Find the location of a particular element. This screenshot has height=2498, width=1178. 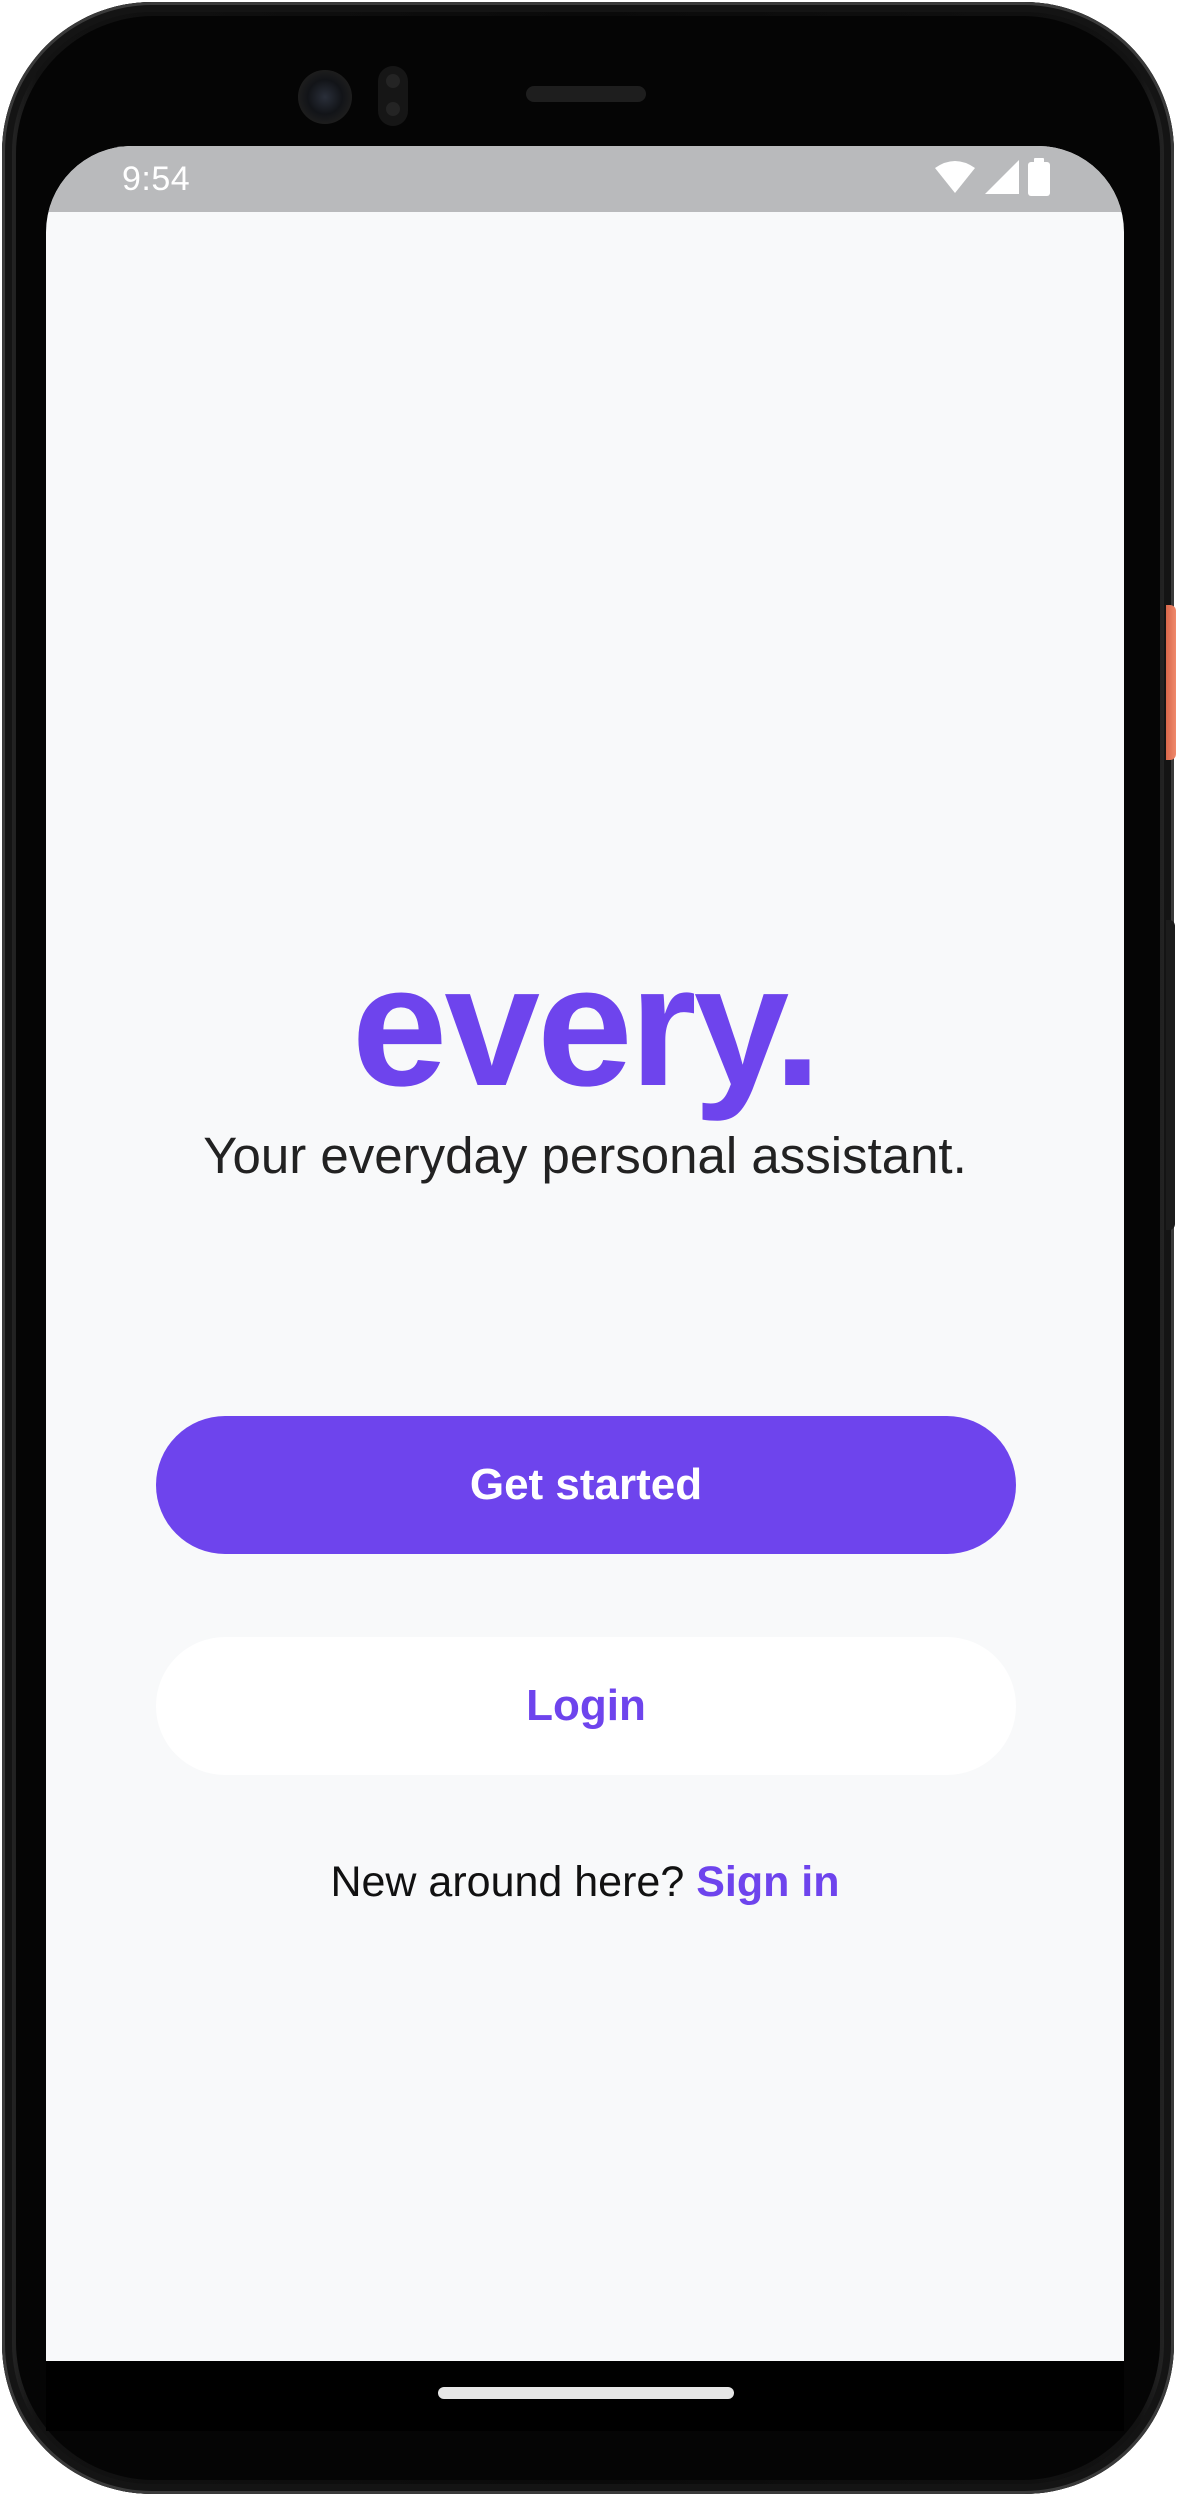

sign-in-link: Sign in is located at coordinates (767, 1882).